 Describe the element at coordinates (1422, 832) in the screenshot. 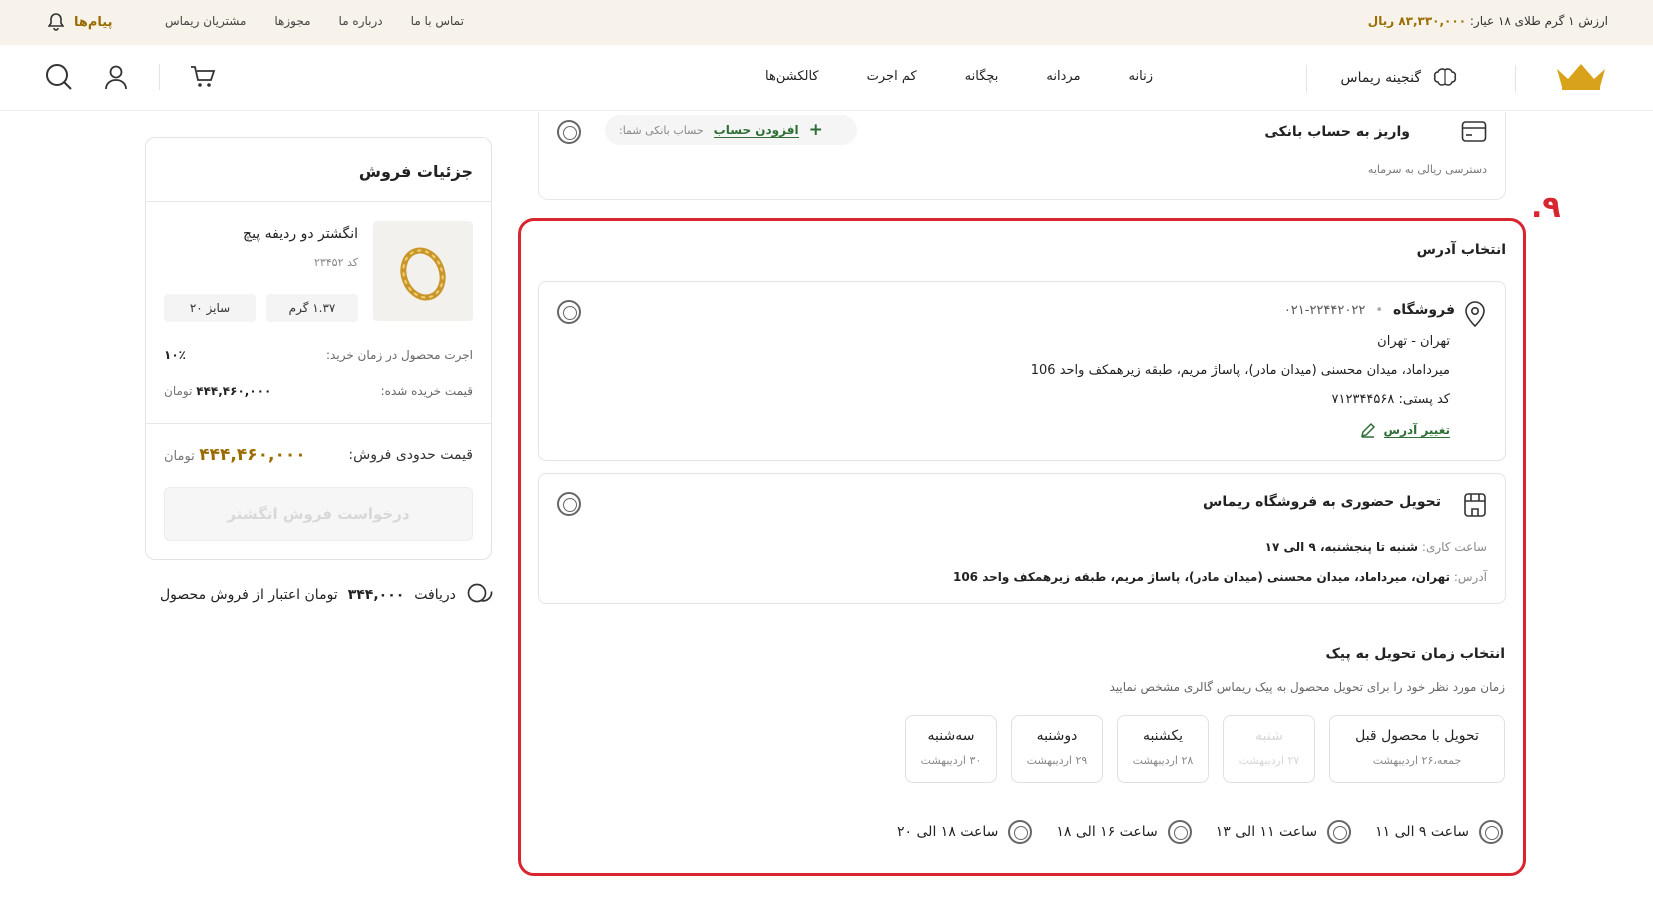

I see `time-slot-label: ساعت ۹ الی ۱۱` at that location.